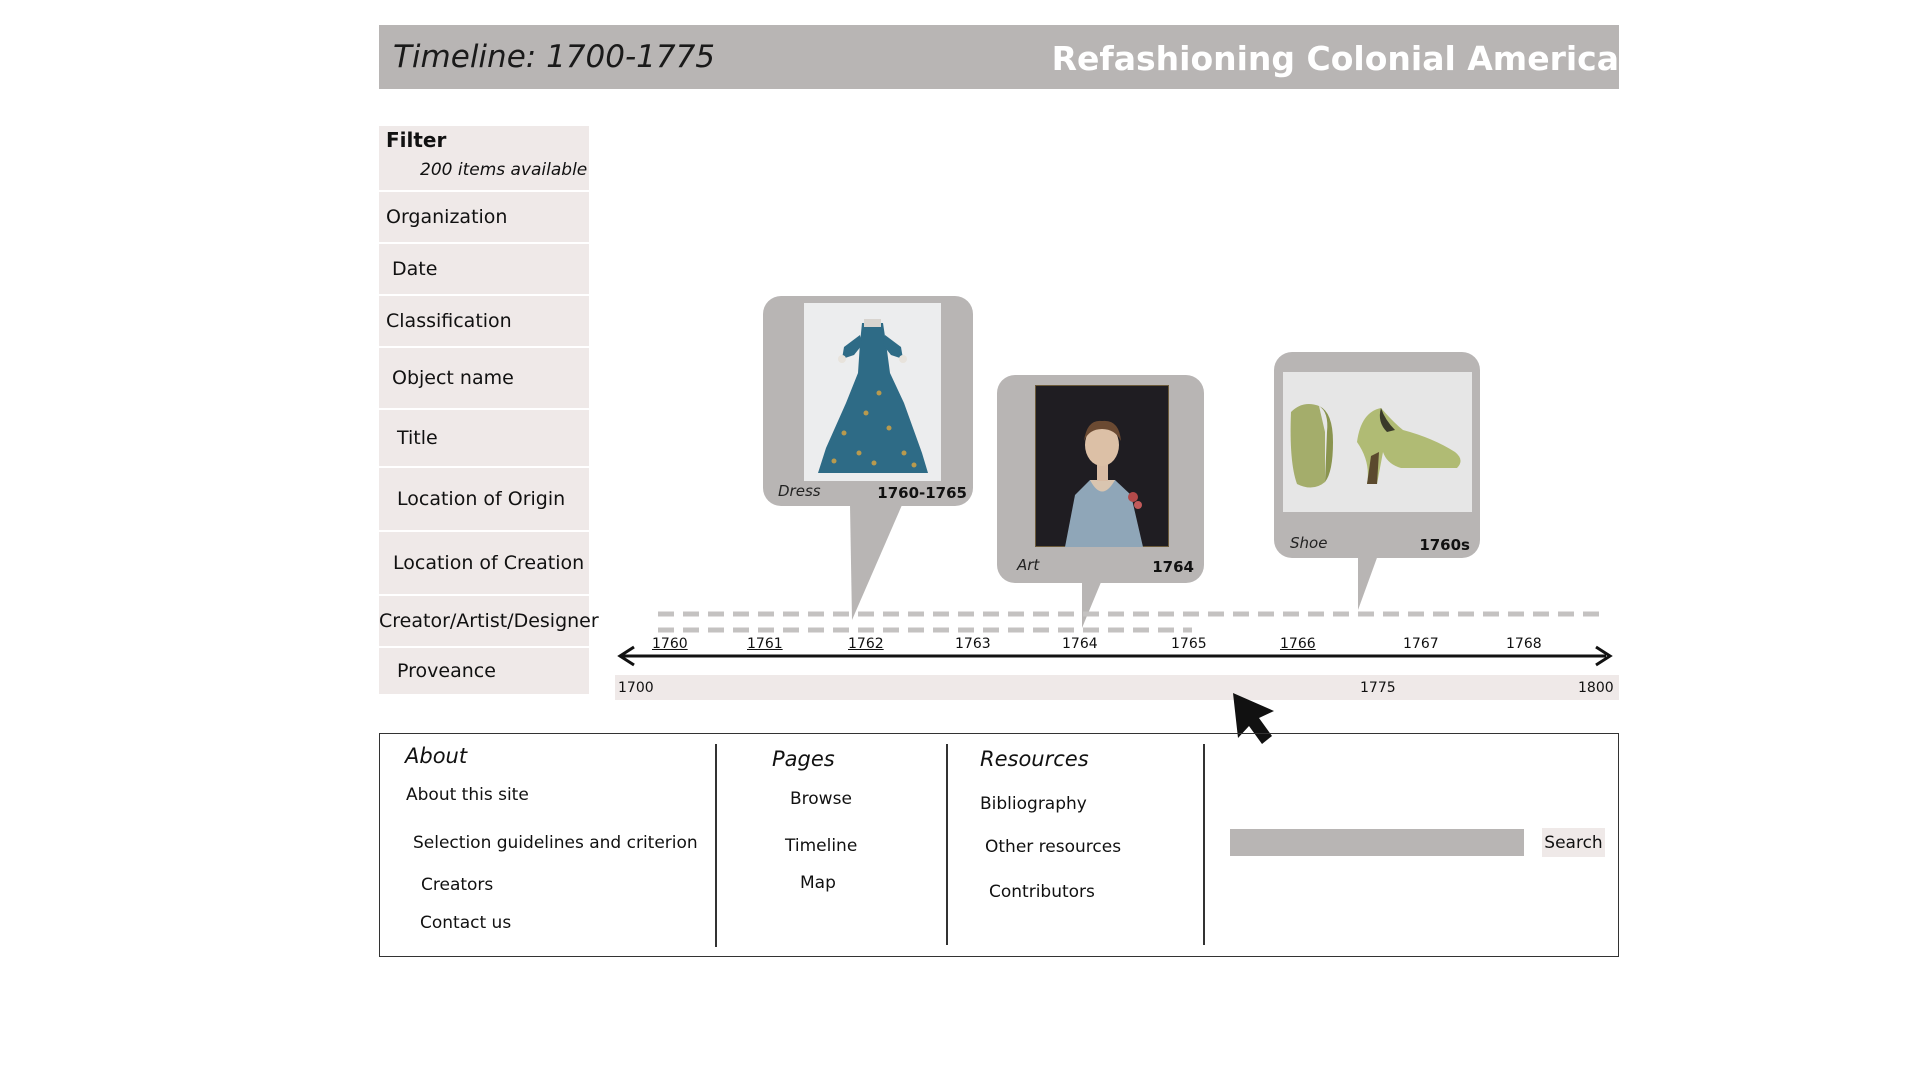 The image size is (1920, 1080). What do you see at coordinates (765, 644) in the screenshot?
I see `year-1761: 1761` at bounding box center [765, 644].